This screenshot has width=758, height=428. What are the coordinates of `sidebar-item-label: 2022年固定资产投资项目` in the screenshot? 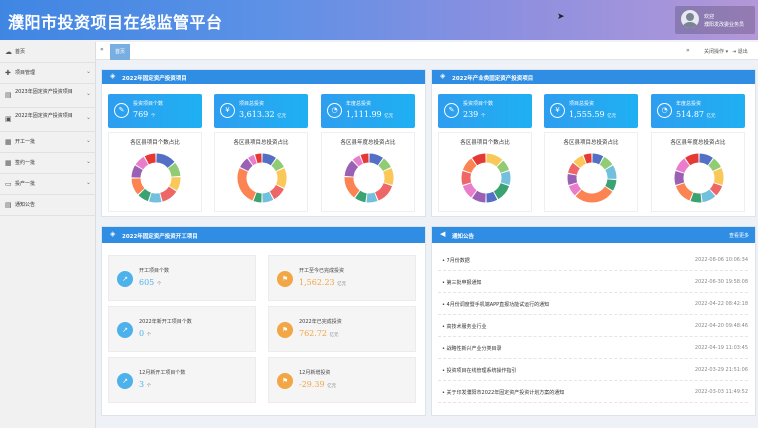 It's located at (44, 116).